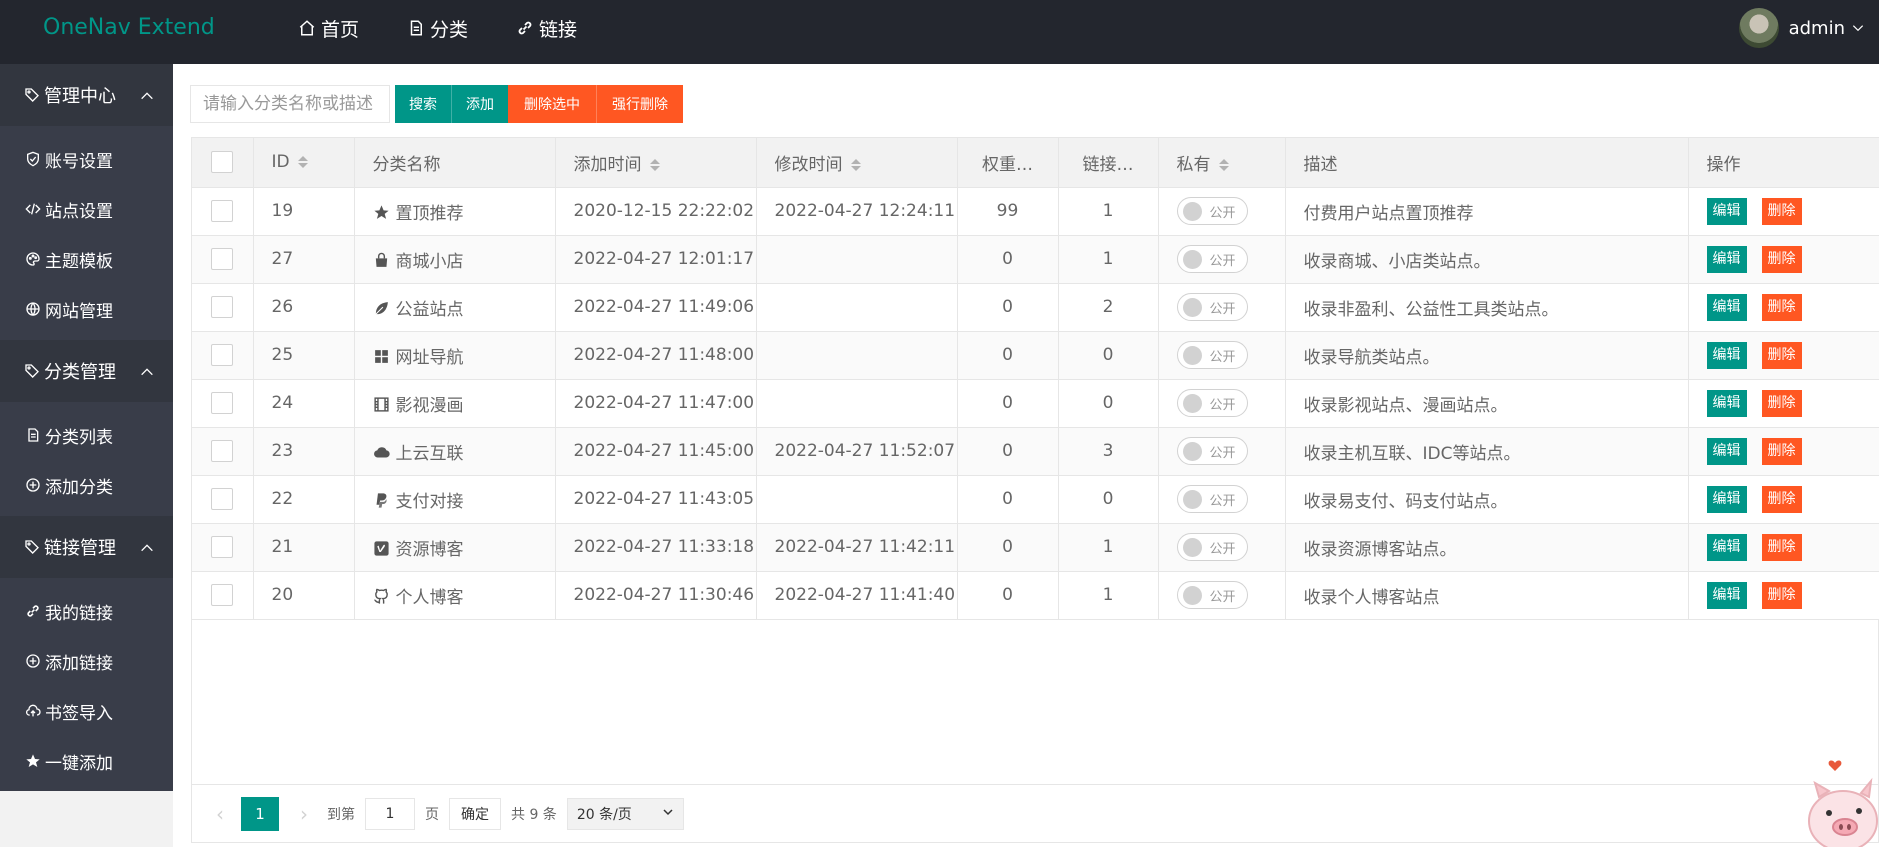  I want to click on header-private: 私有, so click(1222, 163).